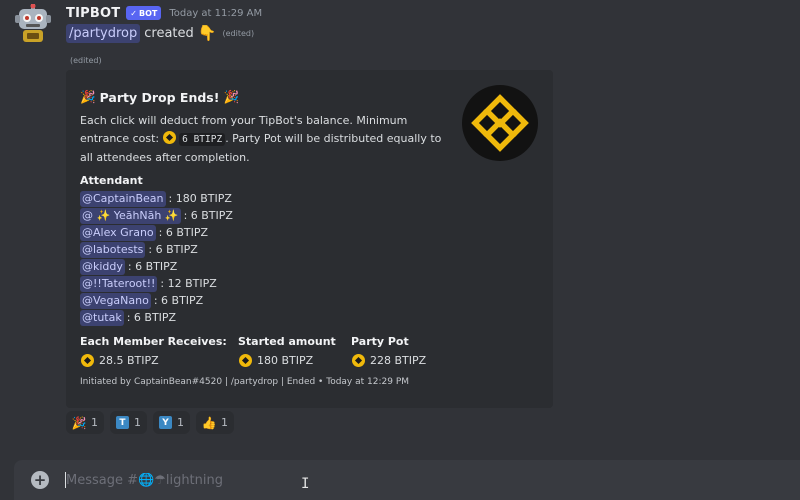 The width and height of the screenshot is (800, 500). What do you see at coordinates (123, 198) in the screenshot?
I see `user-mention: @CaptainBean` at bounding box center [123, 198].